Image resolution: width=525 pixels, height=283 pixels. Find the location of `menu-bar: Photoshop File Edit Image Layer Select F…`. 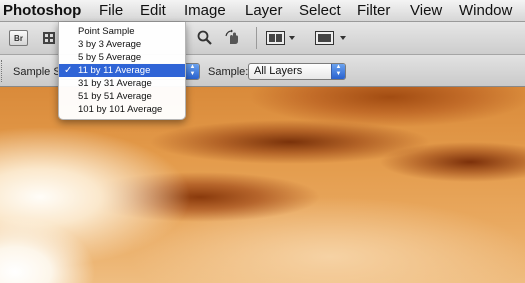

menu-bar: Photoshop File Edit Image Layer Select F… is located at coordinates (262, 11).